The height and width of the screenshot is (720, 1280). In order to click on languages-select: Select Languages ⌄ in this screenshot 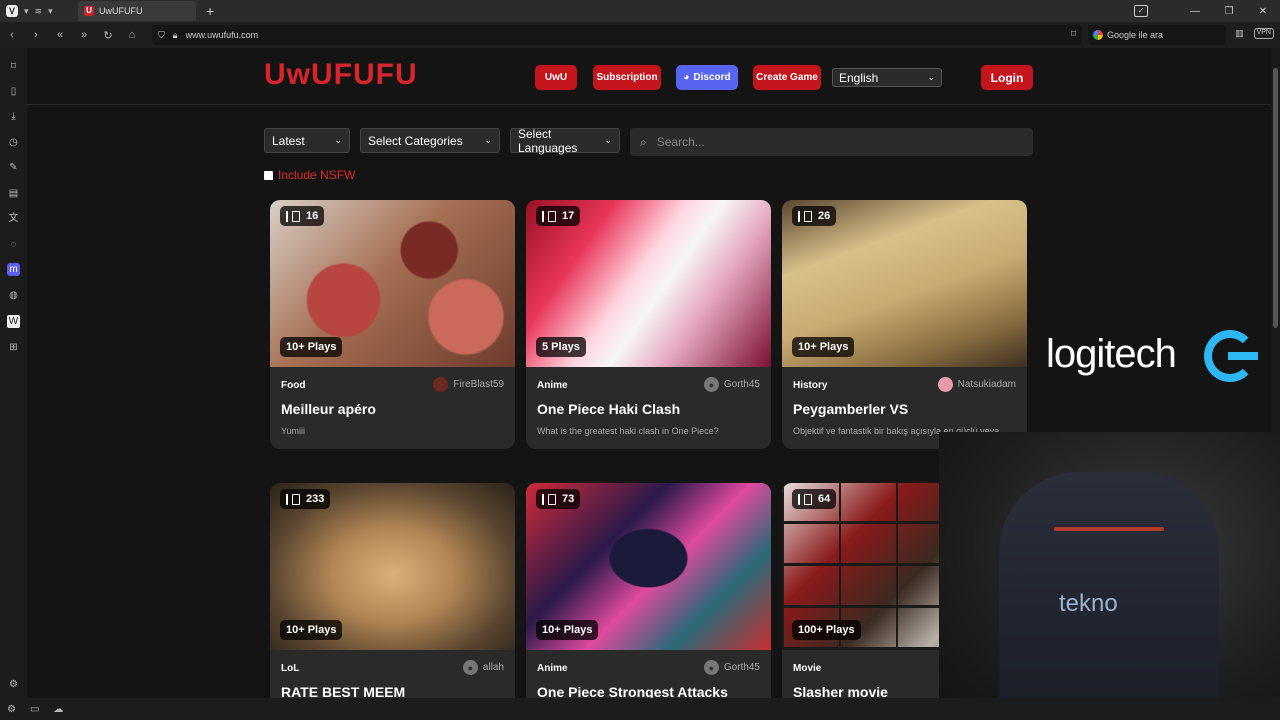, I will do `click(565, 140)`.